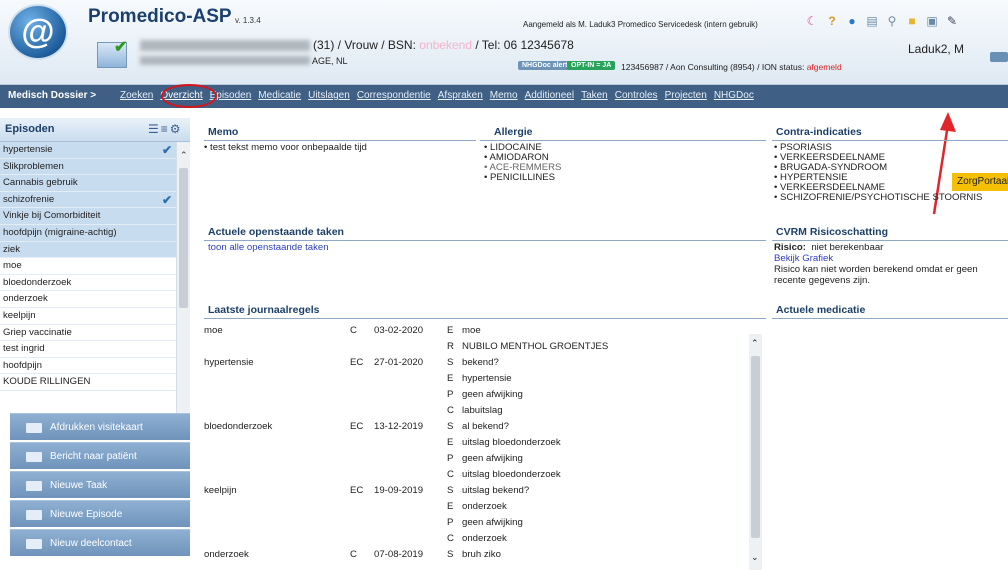  Describe the element at coordinates (29, 199) in the screenshot. I see `episode-label: schizofrenie` at that location.